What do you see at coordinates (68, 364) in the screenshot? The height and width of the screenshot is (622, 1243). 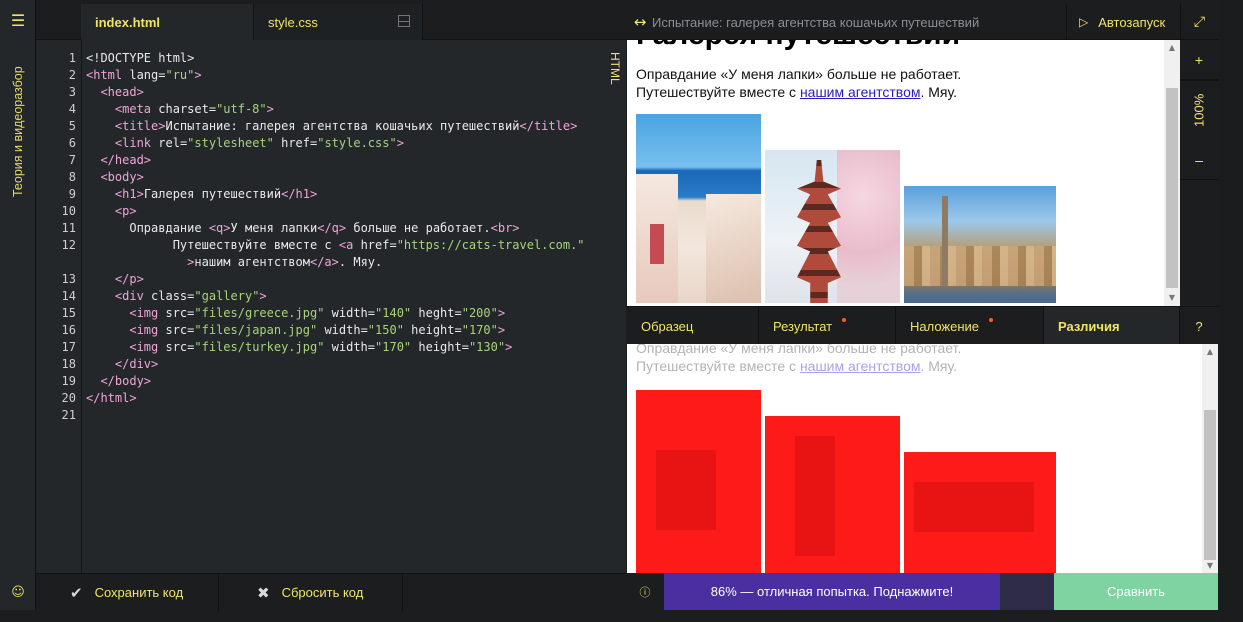 I see `line-number: 18` at bounding box center [68, 364].